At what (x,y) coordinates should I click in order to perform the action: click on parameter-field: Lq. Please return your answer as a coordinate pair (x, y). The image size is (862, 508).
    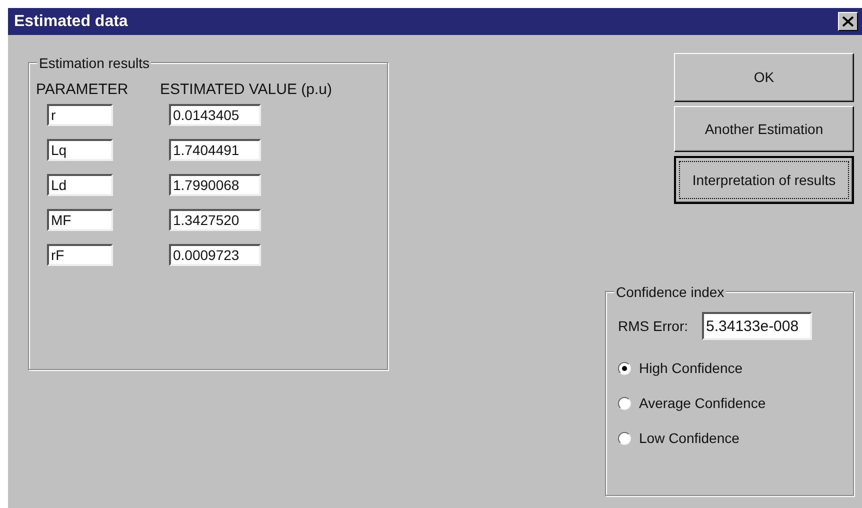
    Looking at the image, I should click on (80, 149).